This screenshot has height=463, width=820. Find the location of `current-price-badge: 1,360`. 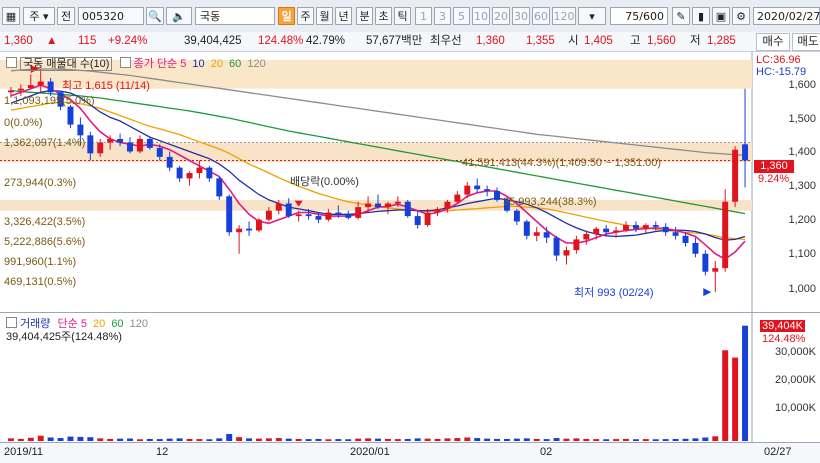

current-price-badge: 1,360 is located at coordinates (774, 166).